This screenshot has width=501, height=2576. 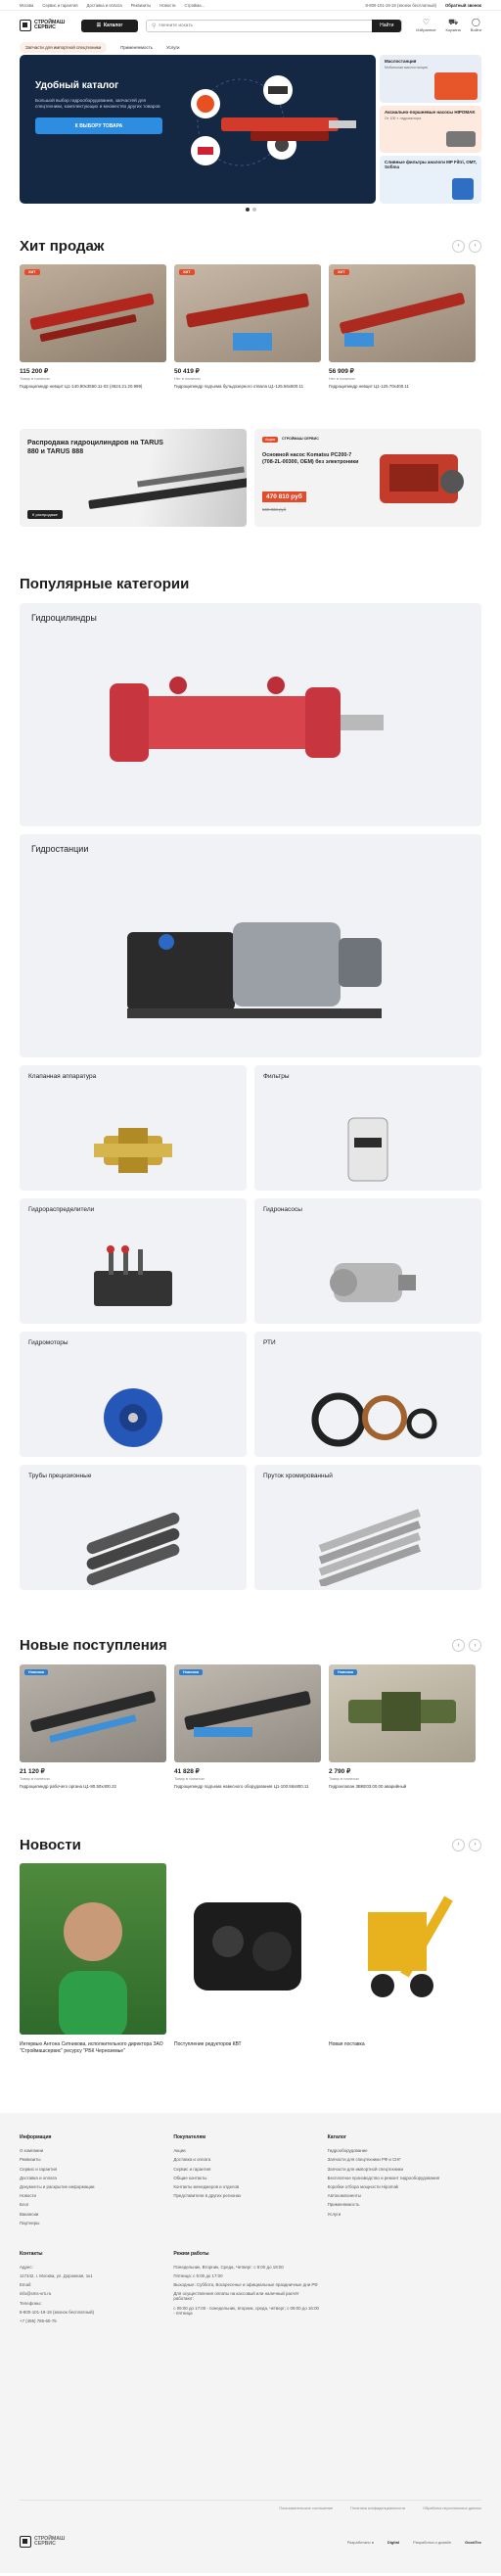 What do you see at coordinates (367, 1260) in the screenshot?
I see `category-card: Гидронасосы` at bounding box center [367, 1260].